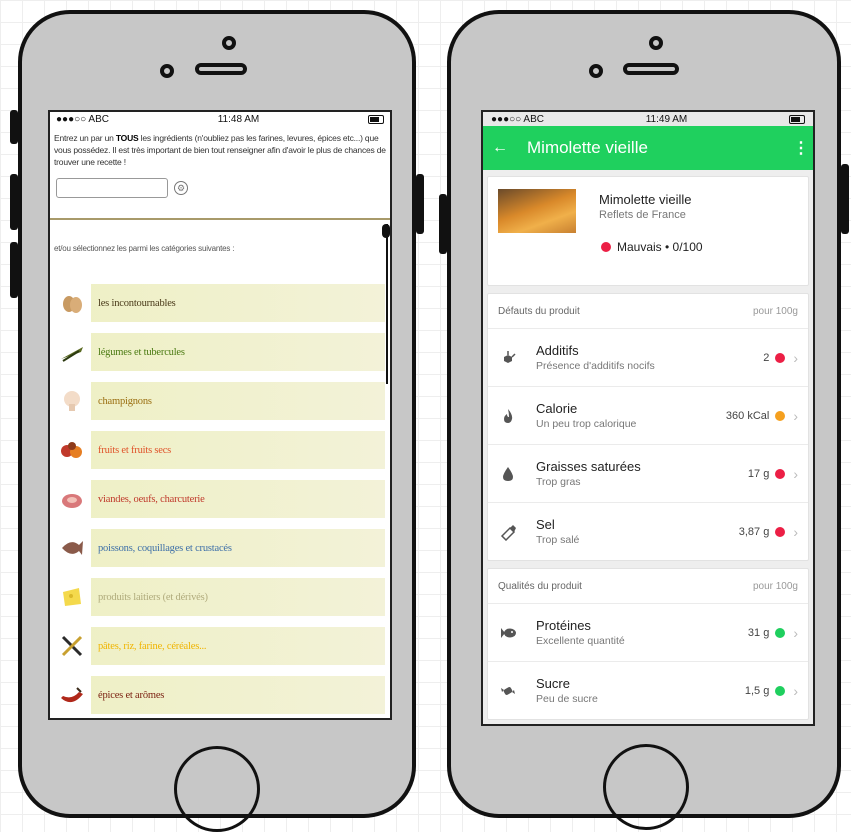 The height and width of the screenshot is (832, 851). Describe the element at coordinates (508, 691) in the screenshot. I see `candy-icon` at that location.